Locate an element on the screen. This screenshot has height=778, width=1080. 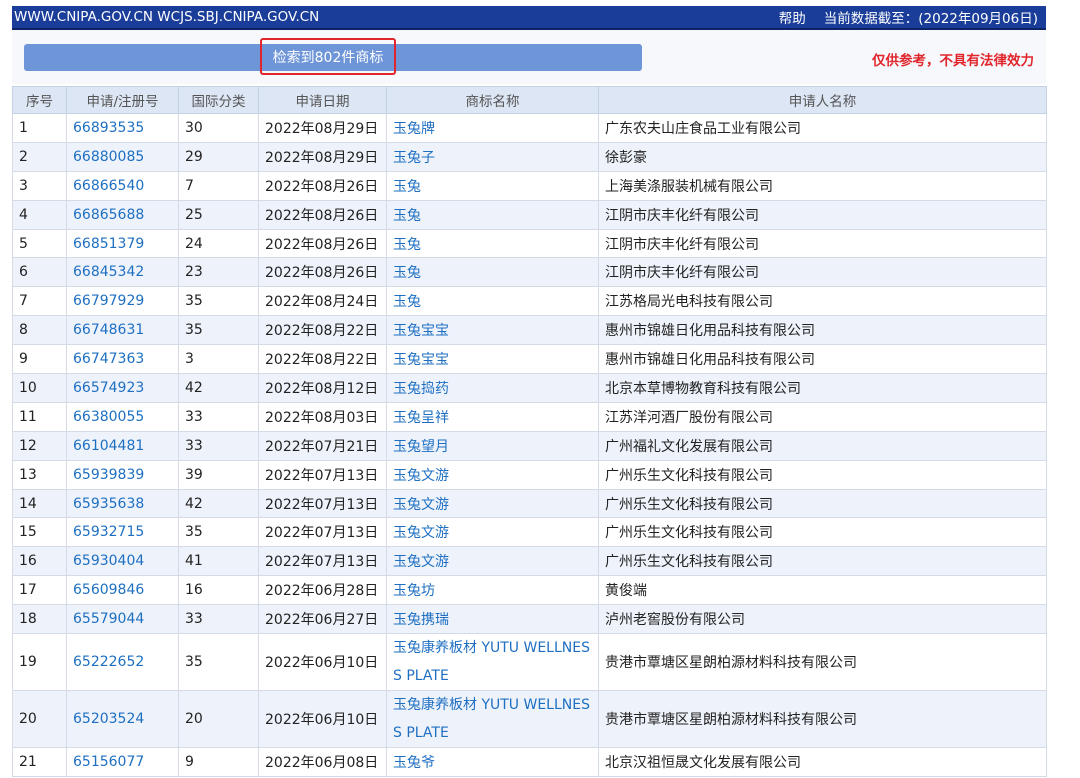
applicant-cell: 北京汉祖恒晟文化发展有限公司 is located at coordinates (822, 762).